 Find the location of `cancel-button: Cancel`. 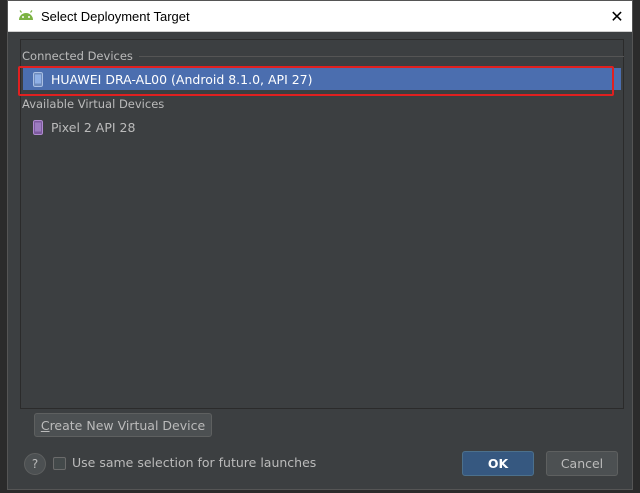

cancel-button: Cancel is located at coordinates (582, 463).